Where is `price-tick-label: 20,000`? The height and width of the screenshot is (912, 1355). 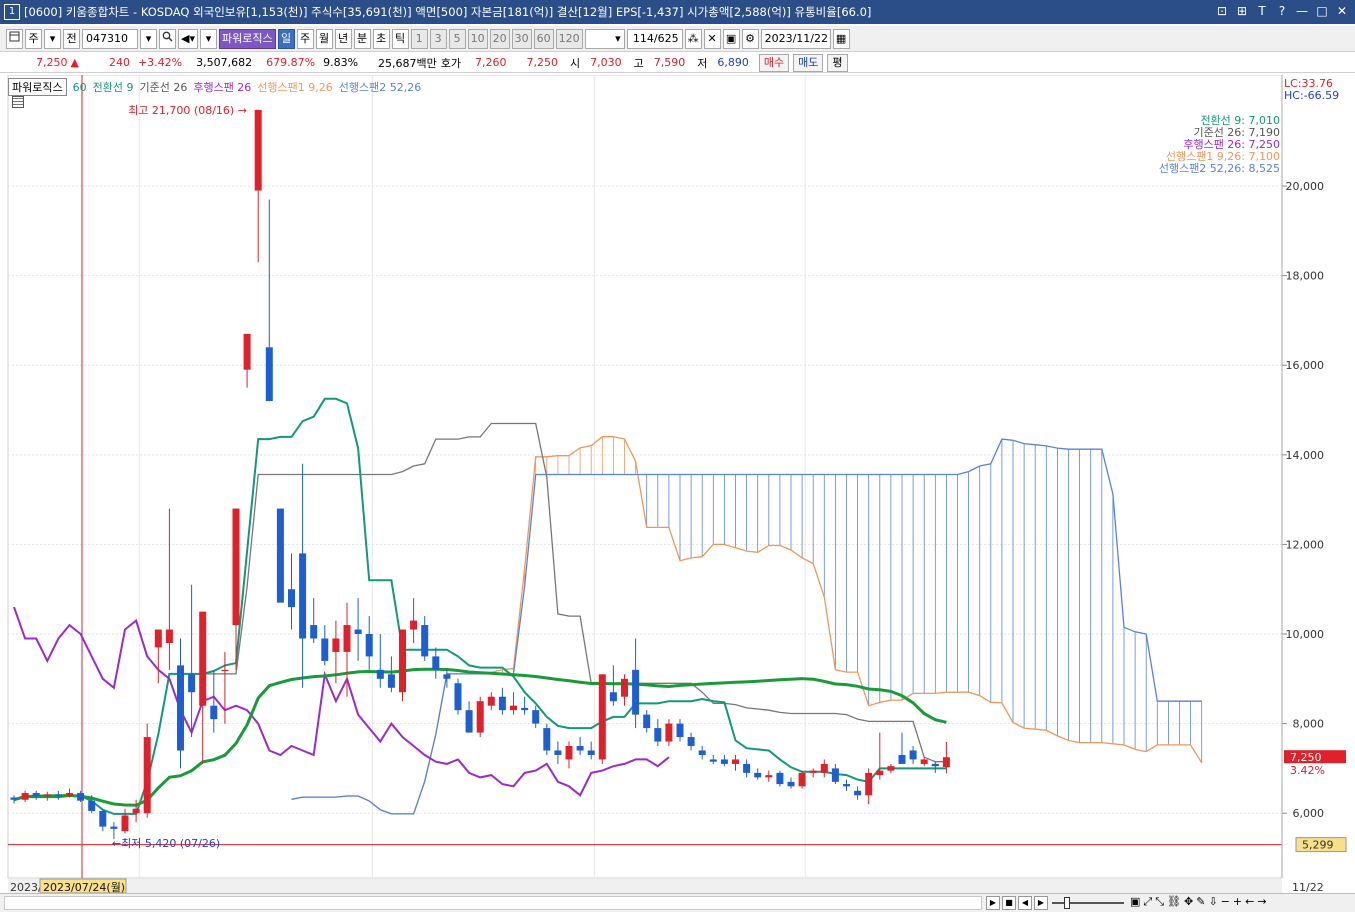
price-tick-label: 20,000 is located at coordinates (1305, 186).